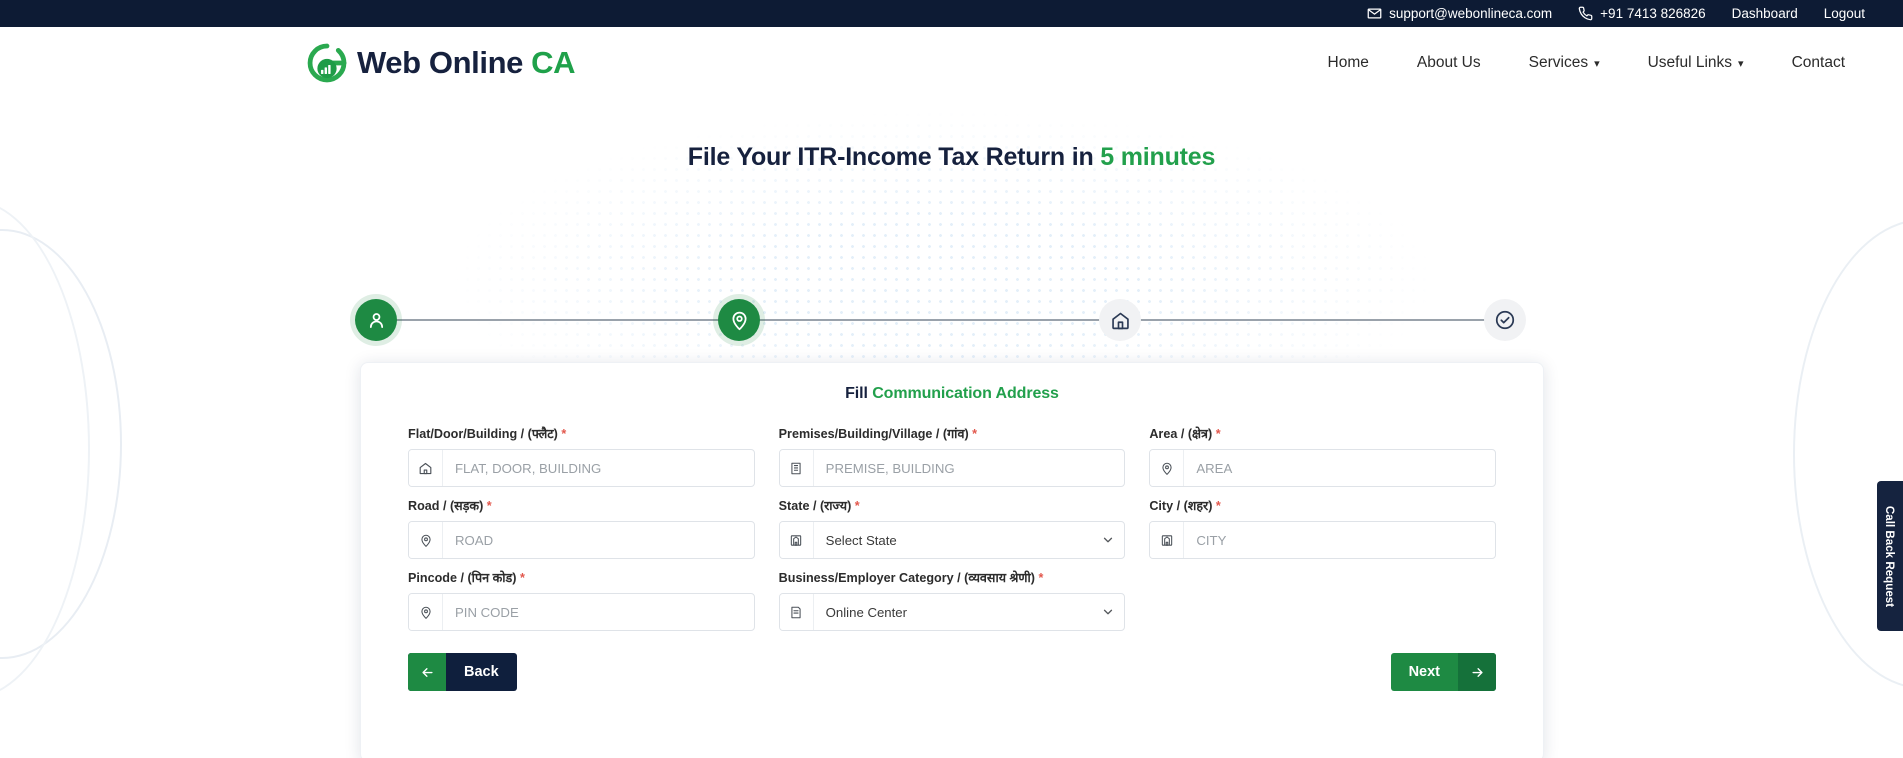 This screenshot has width=1903, height=758. I want to click on stepper-step-3-property, so click(1120, 320).